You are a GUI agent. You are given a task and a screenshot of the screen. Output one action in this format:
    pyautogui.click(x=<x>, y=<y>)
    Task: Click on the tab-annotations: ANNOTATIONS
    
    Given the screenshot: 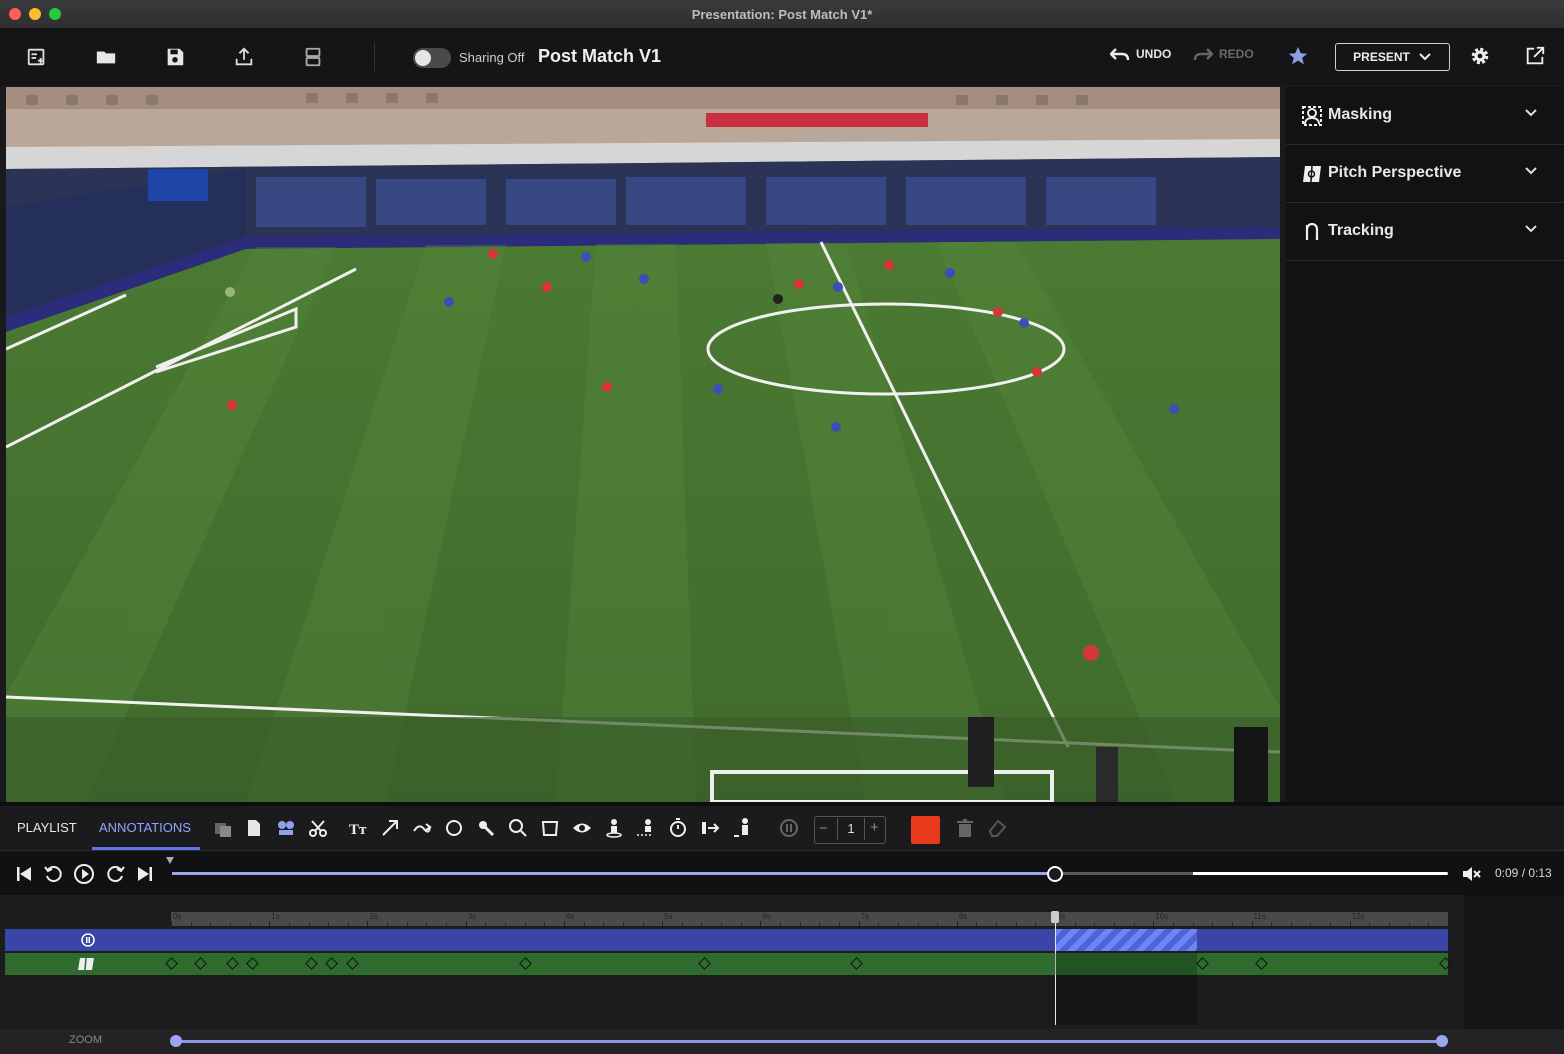 What is the action you would take?
    pyautogui.click(x=145, y=827)
    